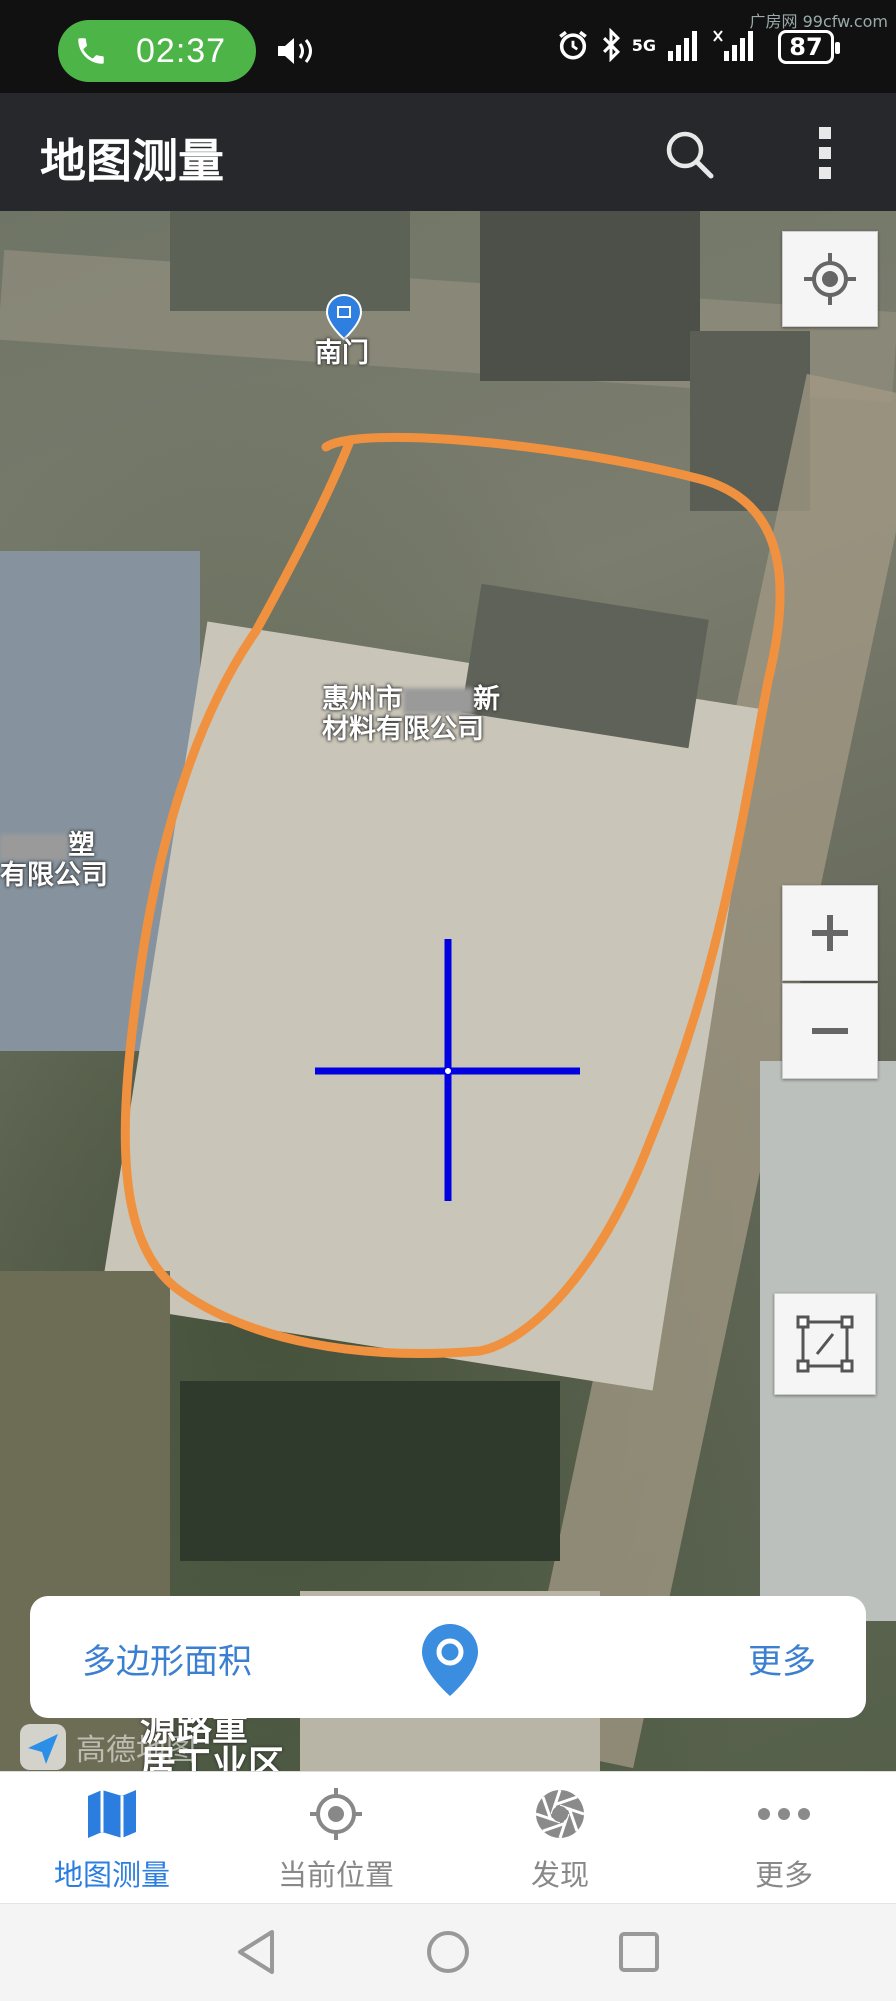  Describe the element at coordinates (783, 1875) in the screenshot. I see `tab-label: 更多` at that location.